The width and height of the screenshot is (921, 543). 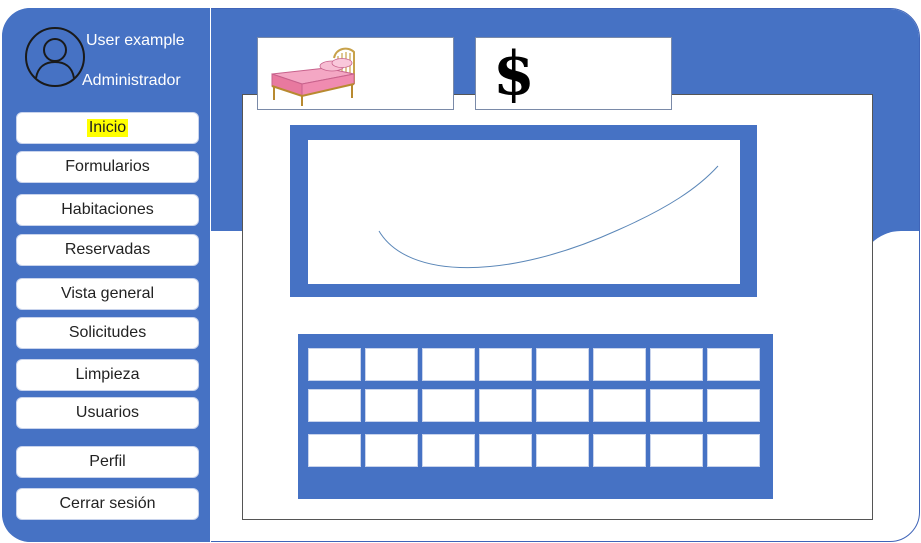 I want to click on sidebar-item-vista-general: Vista general, so click(x=107, y=294).